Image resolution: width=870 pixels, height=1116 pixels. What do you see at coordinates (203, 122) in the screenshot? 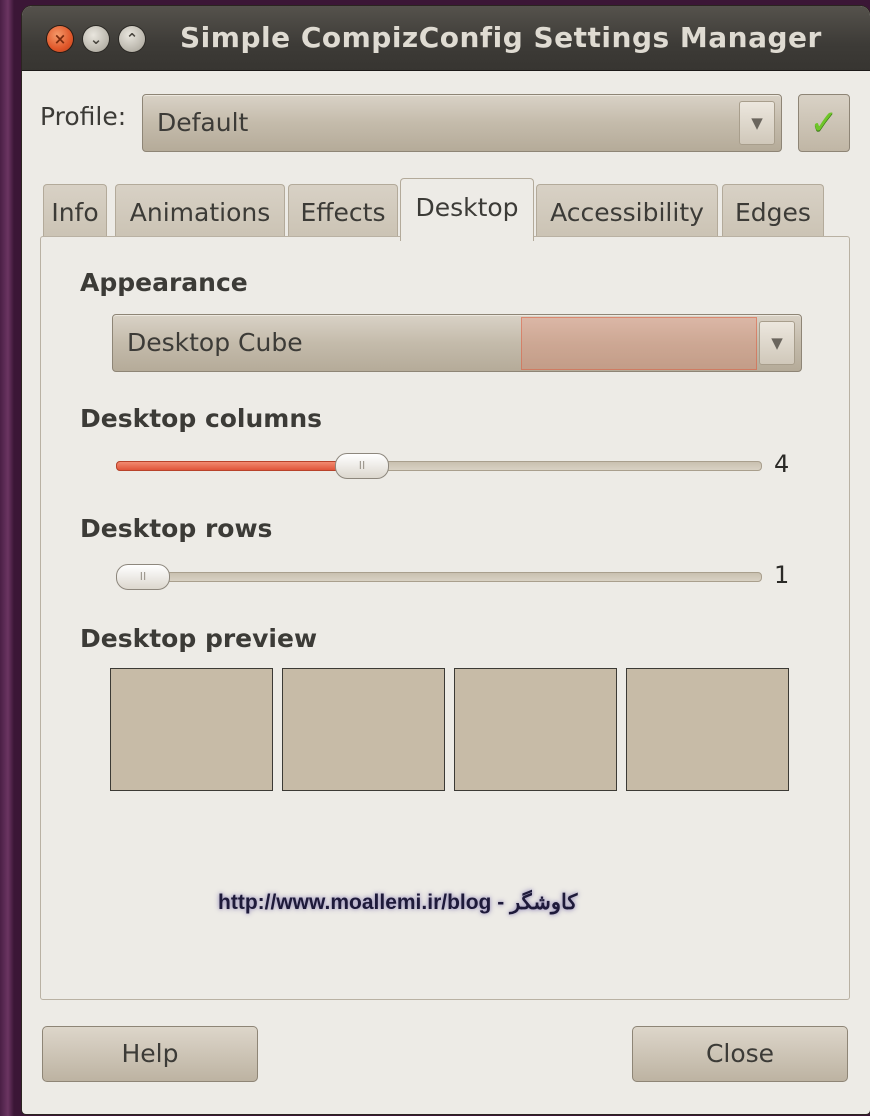
I see `profile-value: Default` at bounding box center [203, 122].